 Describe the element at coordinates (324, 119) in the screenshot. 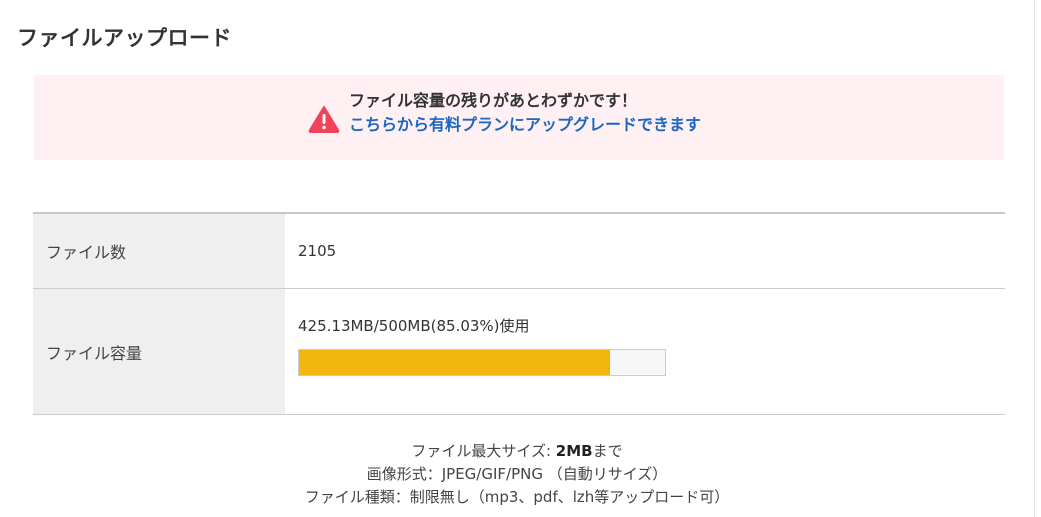

I see `warning-triangle-icon` at that location.